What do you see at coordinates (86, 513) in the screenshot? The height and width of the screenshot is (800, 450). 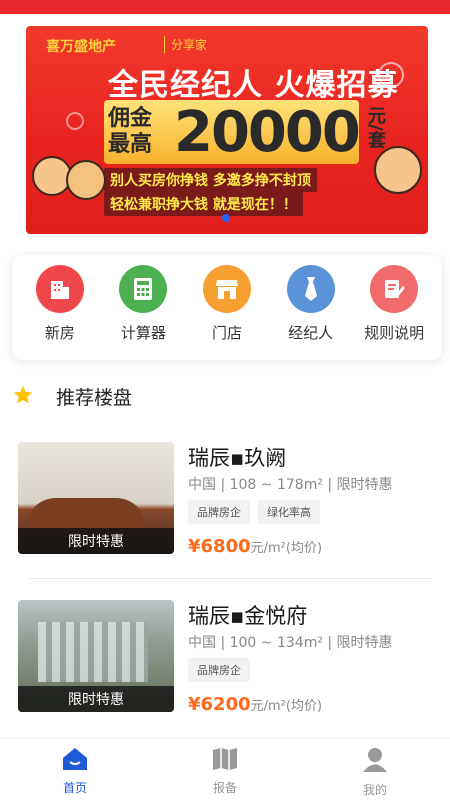 I see `listing-image-building` at bounding box center [86, 513].